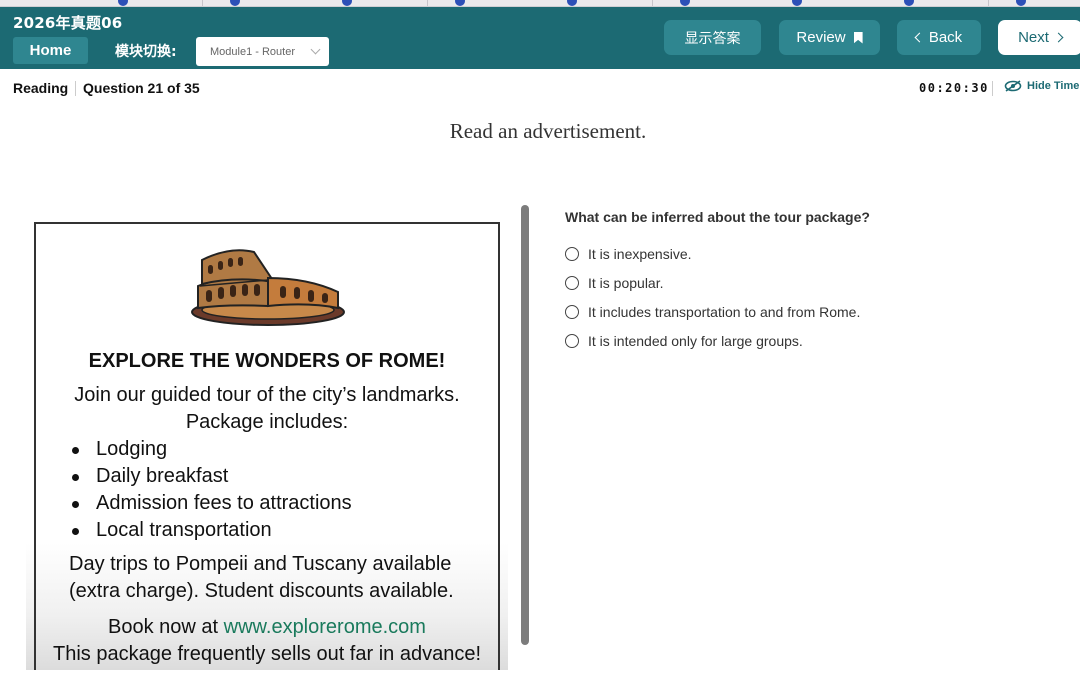 This screenshot has width=1080, height=682. Describe the element at coordinates (146, 52) in the screenshot. I see `module-switch-label: 模块切换:` at that location.